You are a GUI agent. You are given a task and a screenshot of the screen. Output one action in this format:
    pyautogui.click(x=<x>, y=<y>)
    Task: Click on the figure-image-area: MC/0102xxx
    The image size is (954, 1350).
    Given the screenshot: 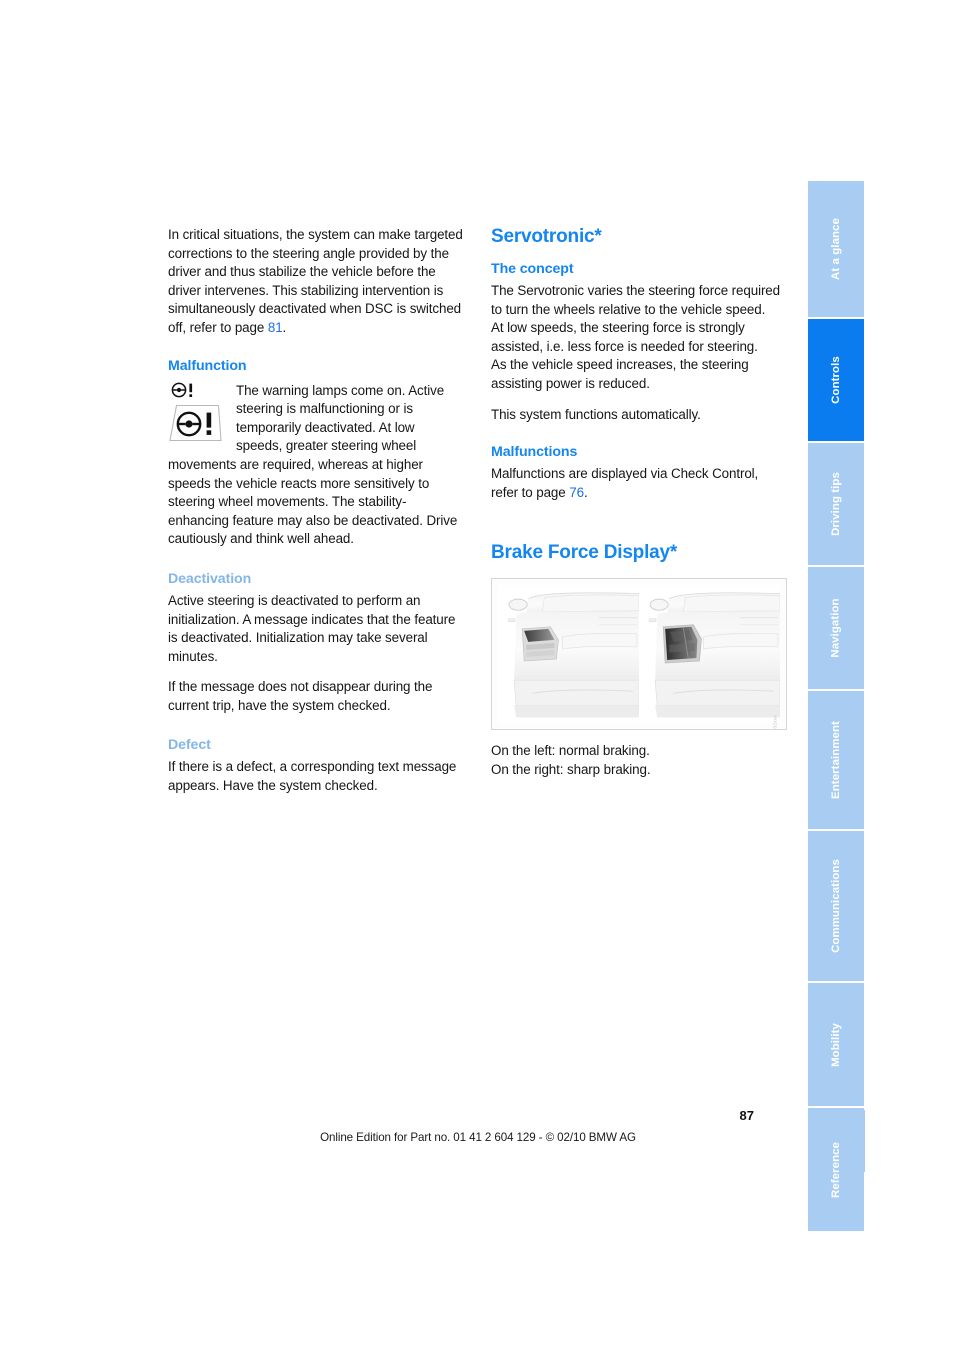 What is the action you would take?
    pyautogui.click(x=639, y=657)
    